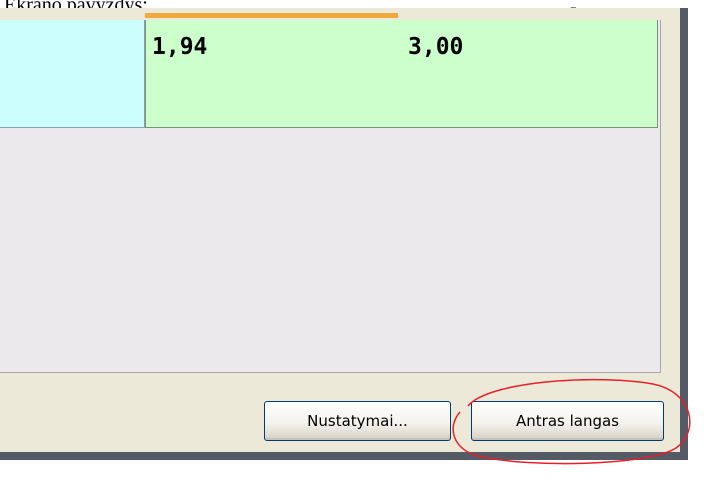  What do you see at coordinates (180, 47) in the screenshot?
I see `grid-cell-value: 1,94` at bounding box center [180, 47].